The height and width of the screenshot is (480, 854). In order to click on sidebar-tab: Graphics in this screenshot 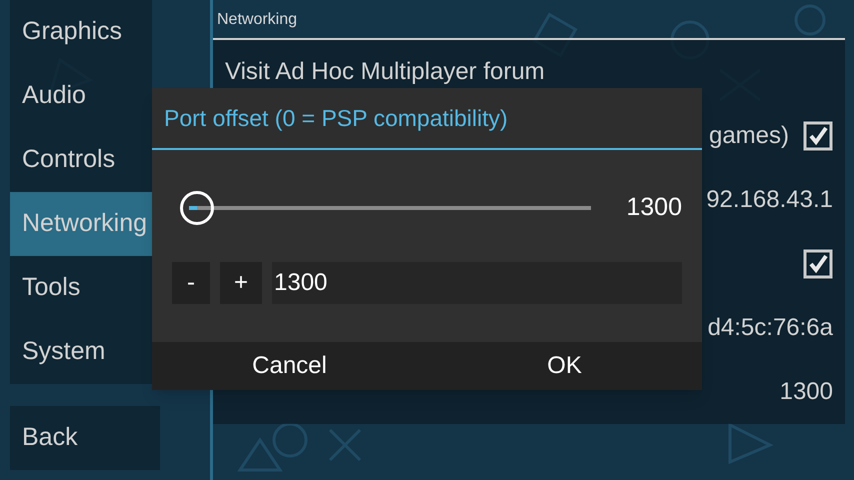, I will do `click(81, 32)`.